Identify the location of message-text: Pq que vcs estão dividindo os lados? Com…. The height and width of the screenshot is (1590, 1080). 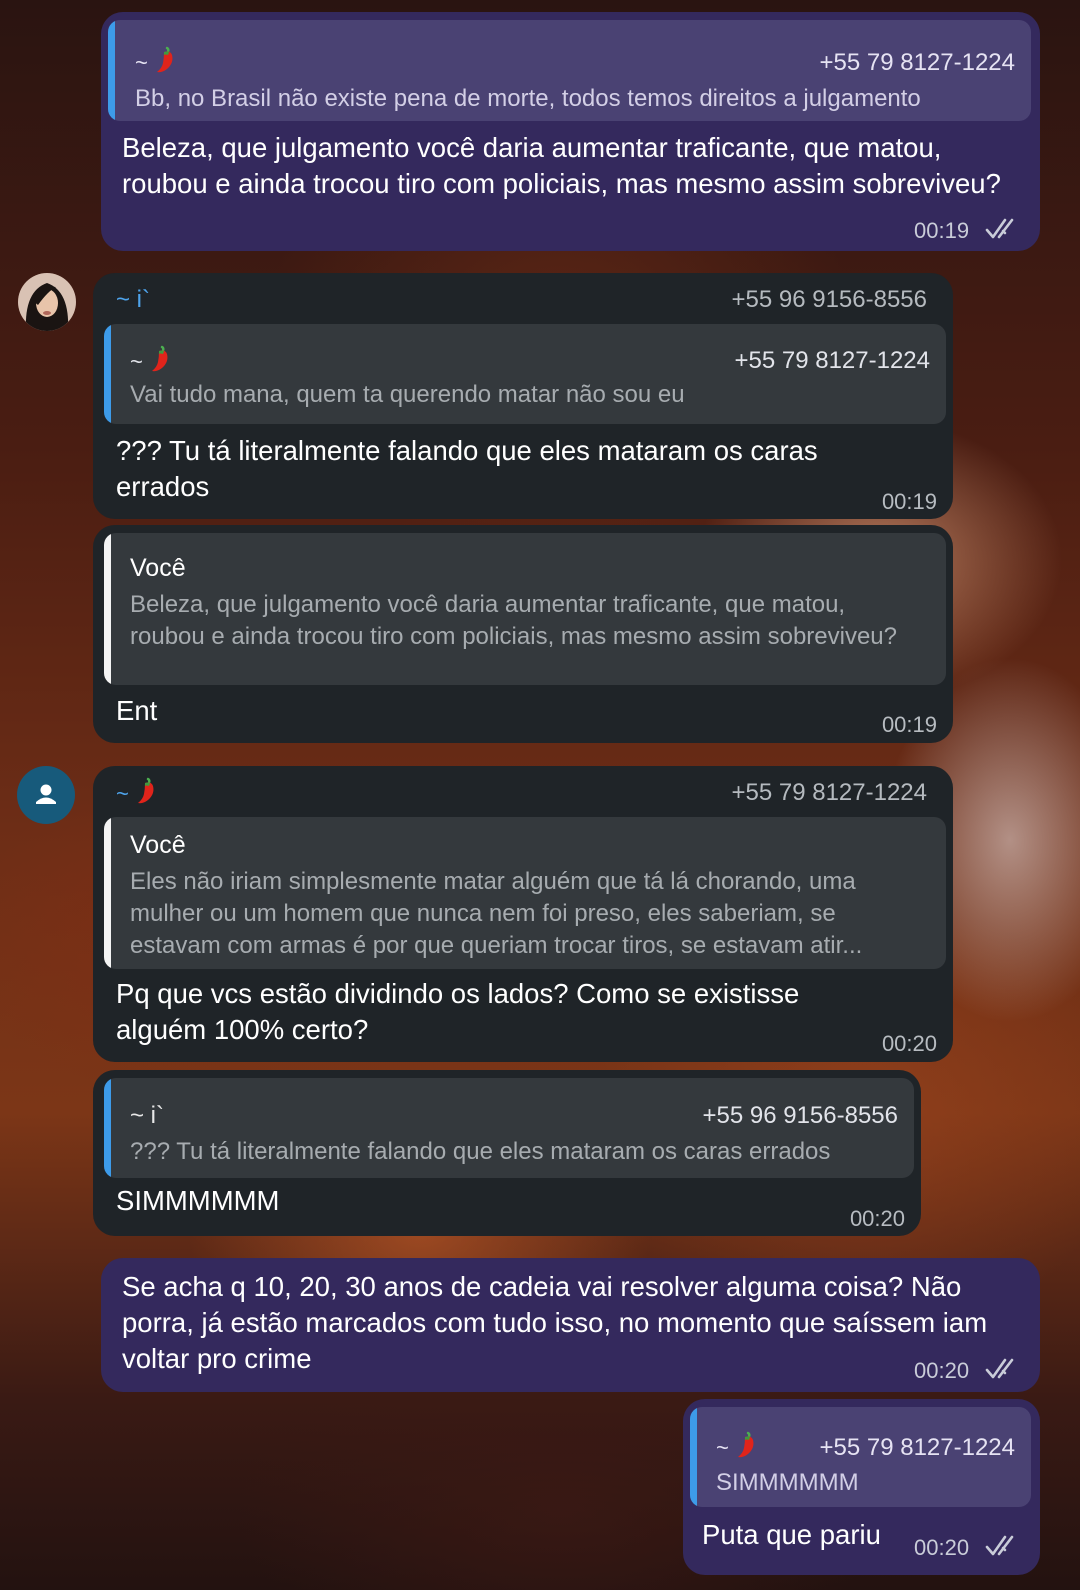
(458, 1011).